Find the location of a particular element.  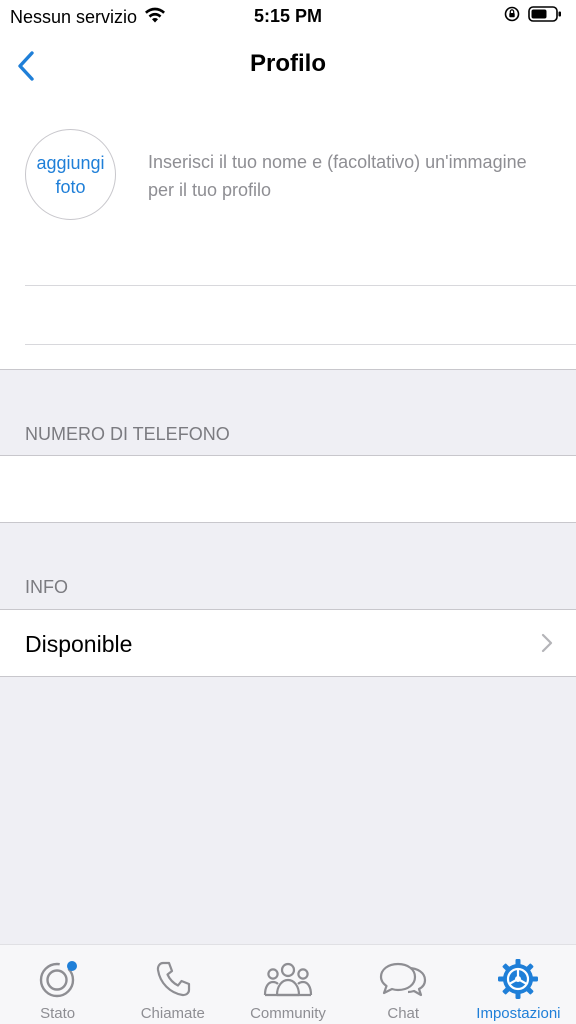

name-input is located at coordinates (300, 315).